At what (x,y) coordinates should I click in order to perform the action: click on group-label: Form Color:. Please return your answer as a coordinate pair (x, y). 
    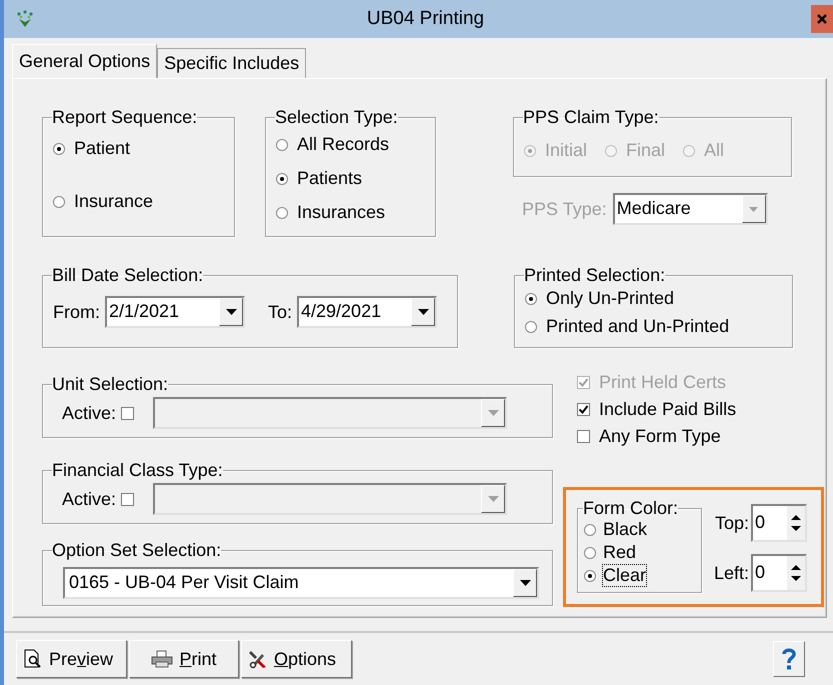
    Looking at the image, I should click on (630, 508).